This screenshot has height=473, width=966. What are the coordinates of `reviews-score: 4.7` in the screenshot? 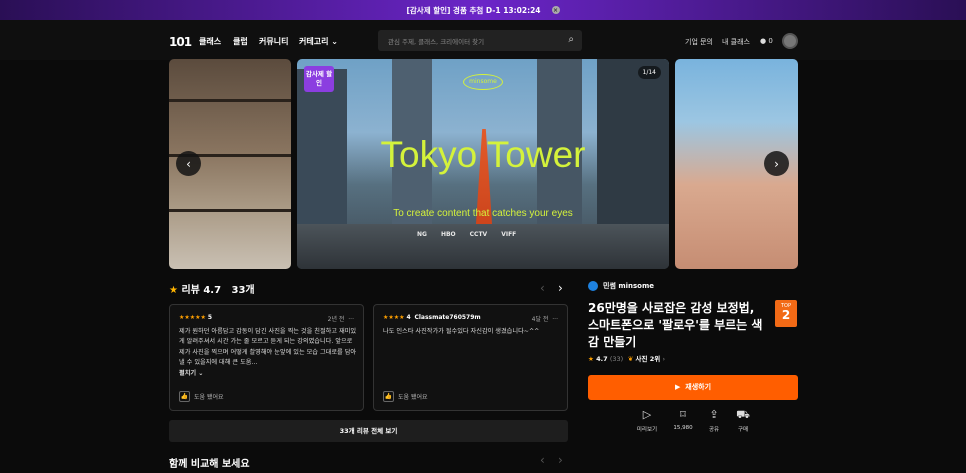 It's located at (212, 290).